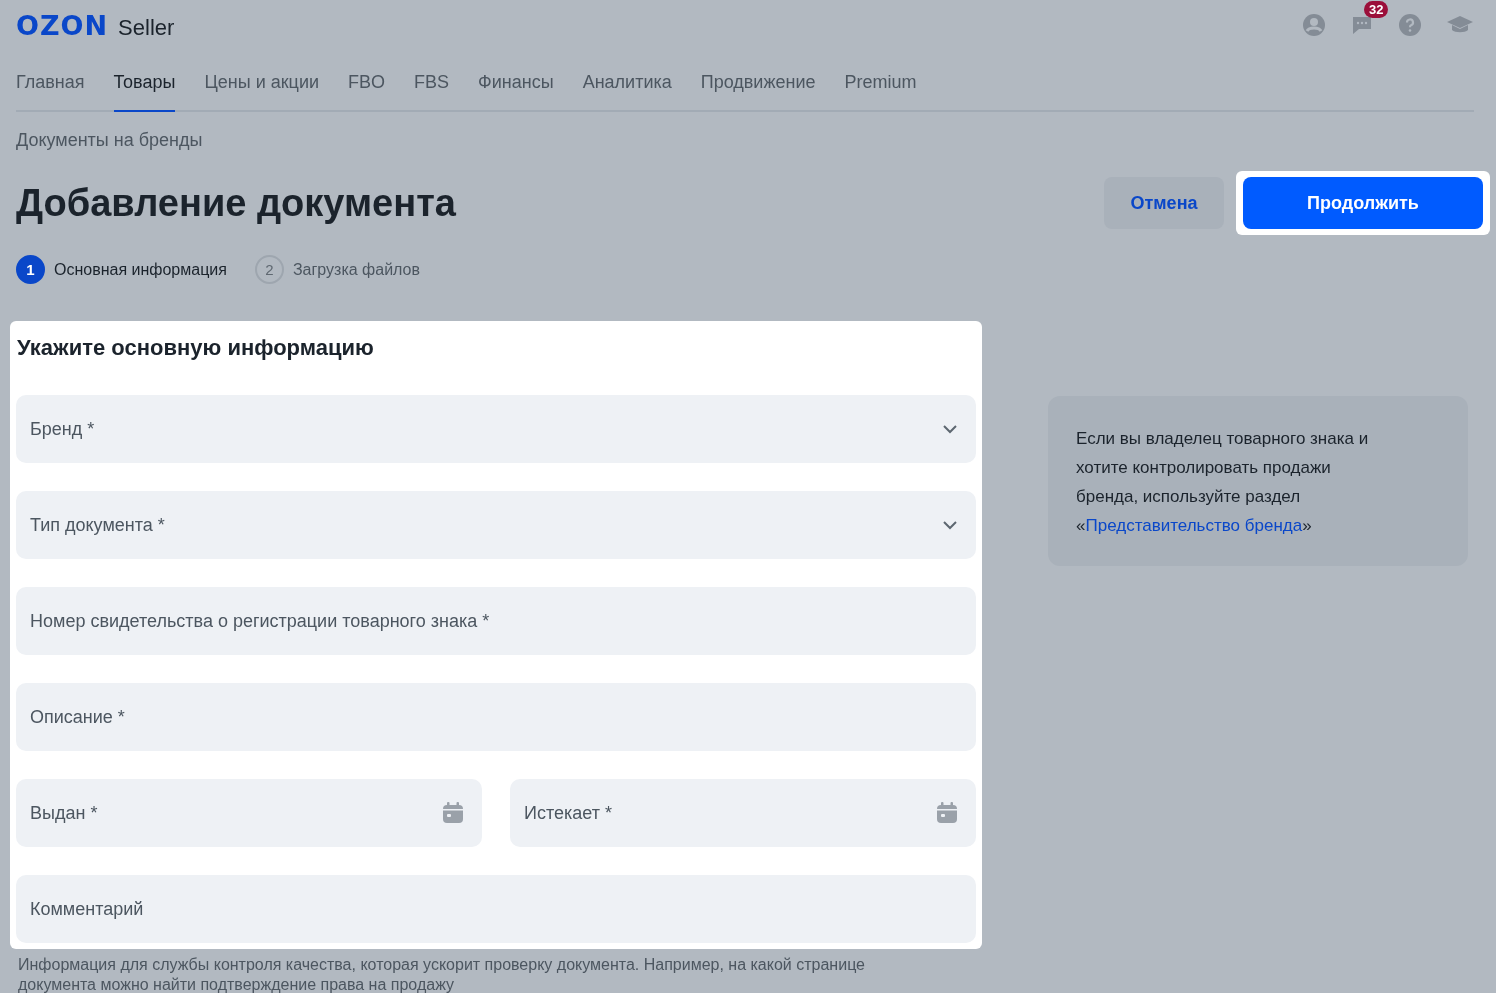 The image size is (1496, 993). I want to click on input-field: Тип документа *, so click(496, 525).